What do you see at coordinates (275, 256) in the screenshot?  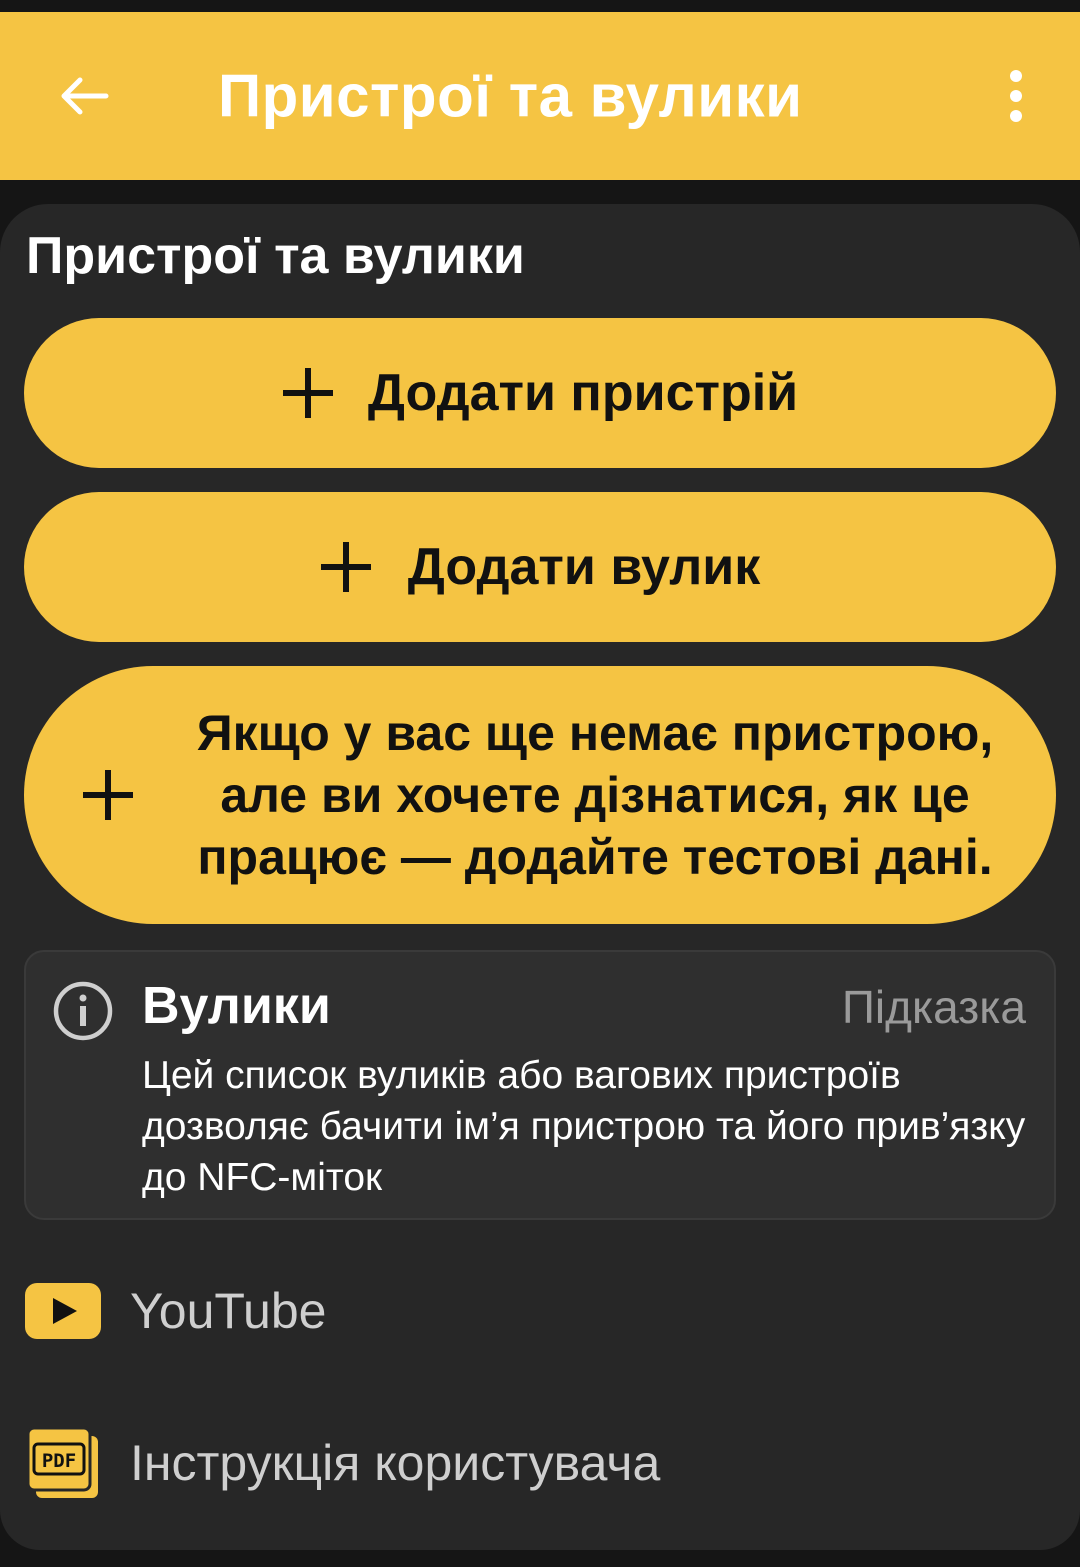 I see `section-title: Пристрої та вулики` at bounding box center [275, 256].